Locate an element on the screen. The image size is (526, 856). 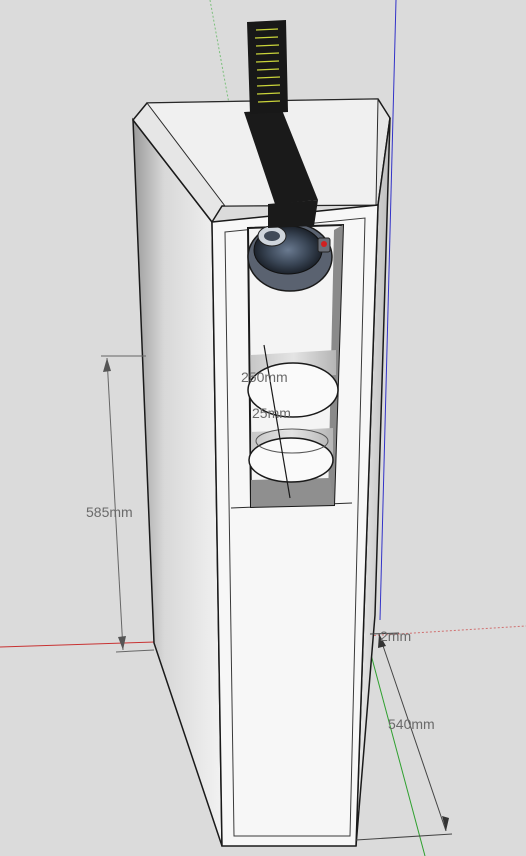
height-dimension-label: 585mm is located at coordinates (109, 512).